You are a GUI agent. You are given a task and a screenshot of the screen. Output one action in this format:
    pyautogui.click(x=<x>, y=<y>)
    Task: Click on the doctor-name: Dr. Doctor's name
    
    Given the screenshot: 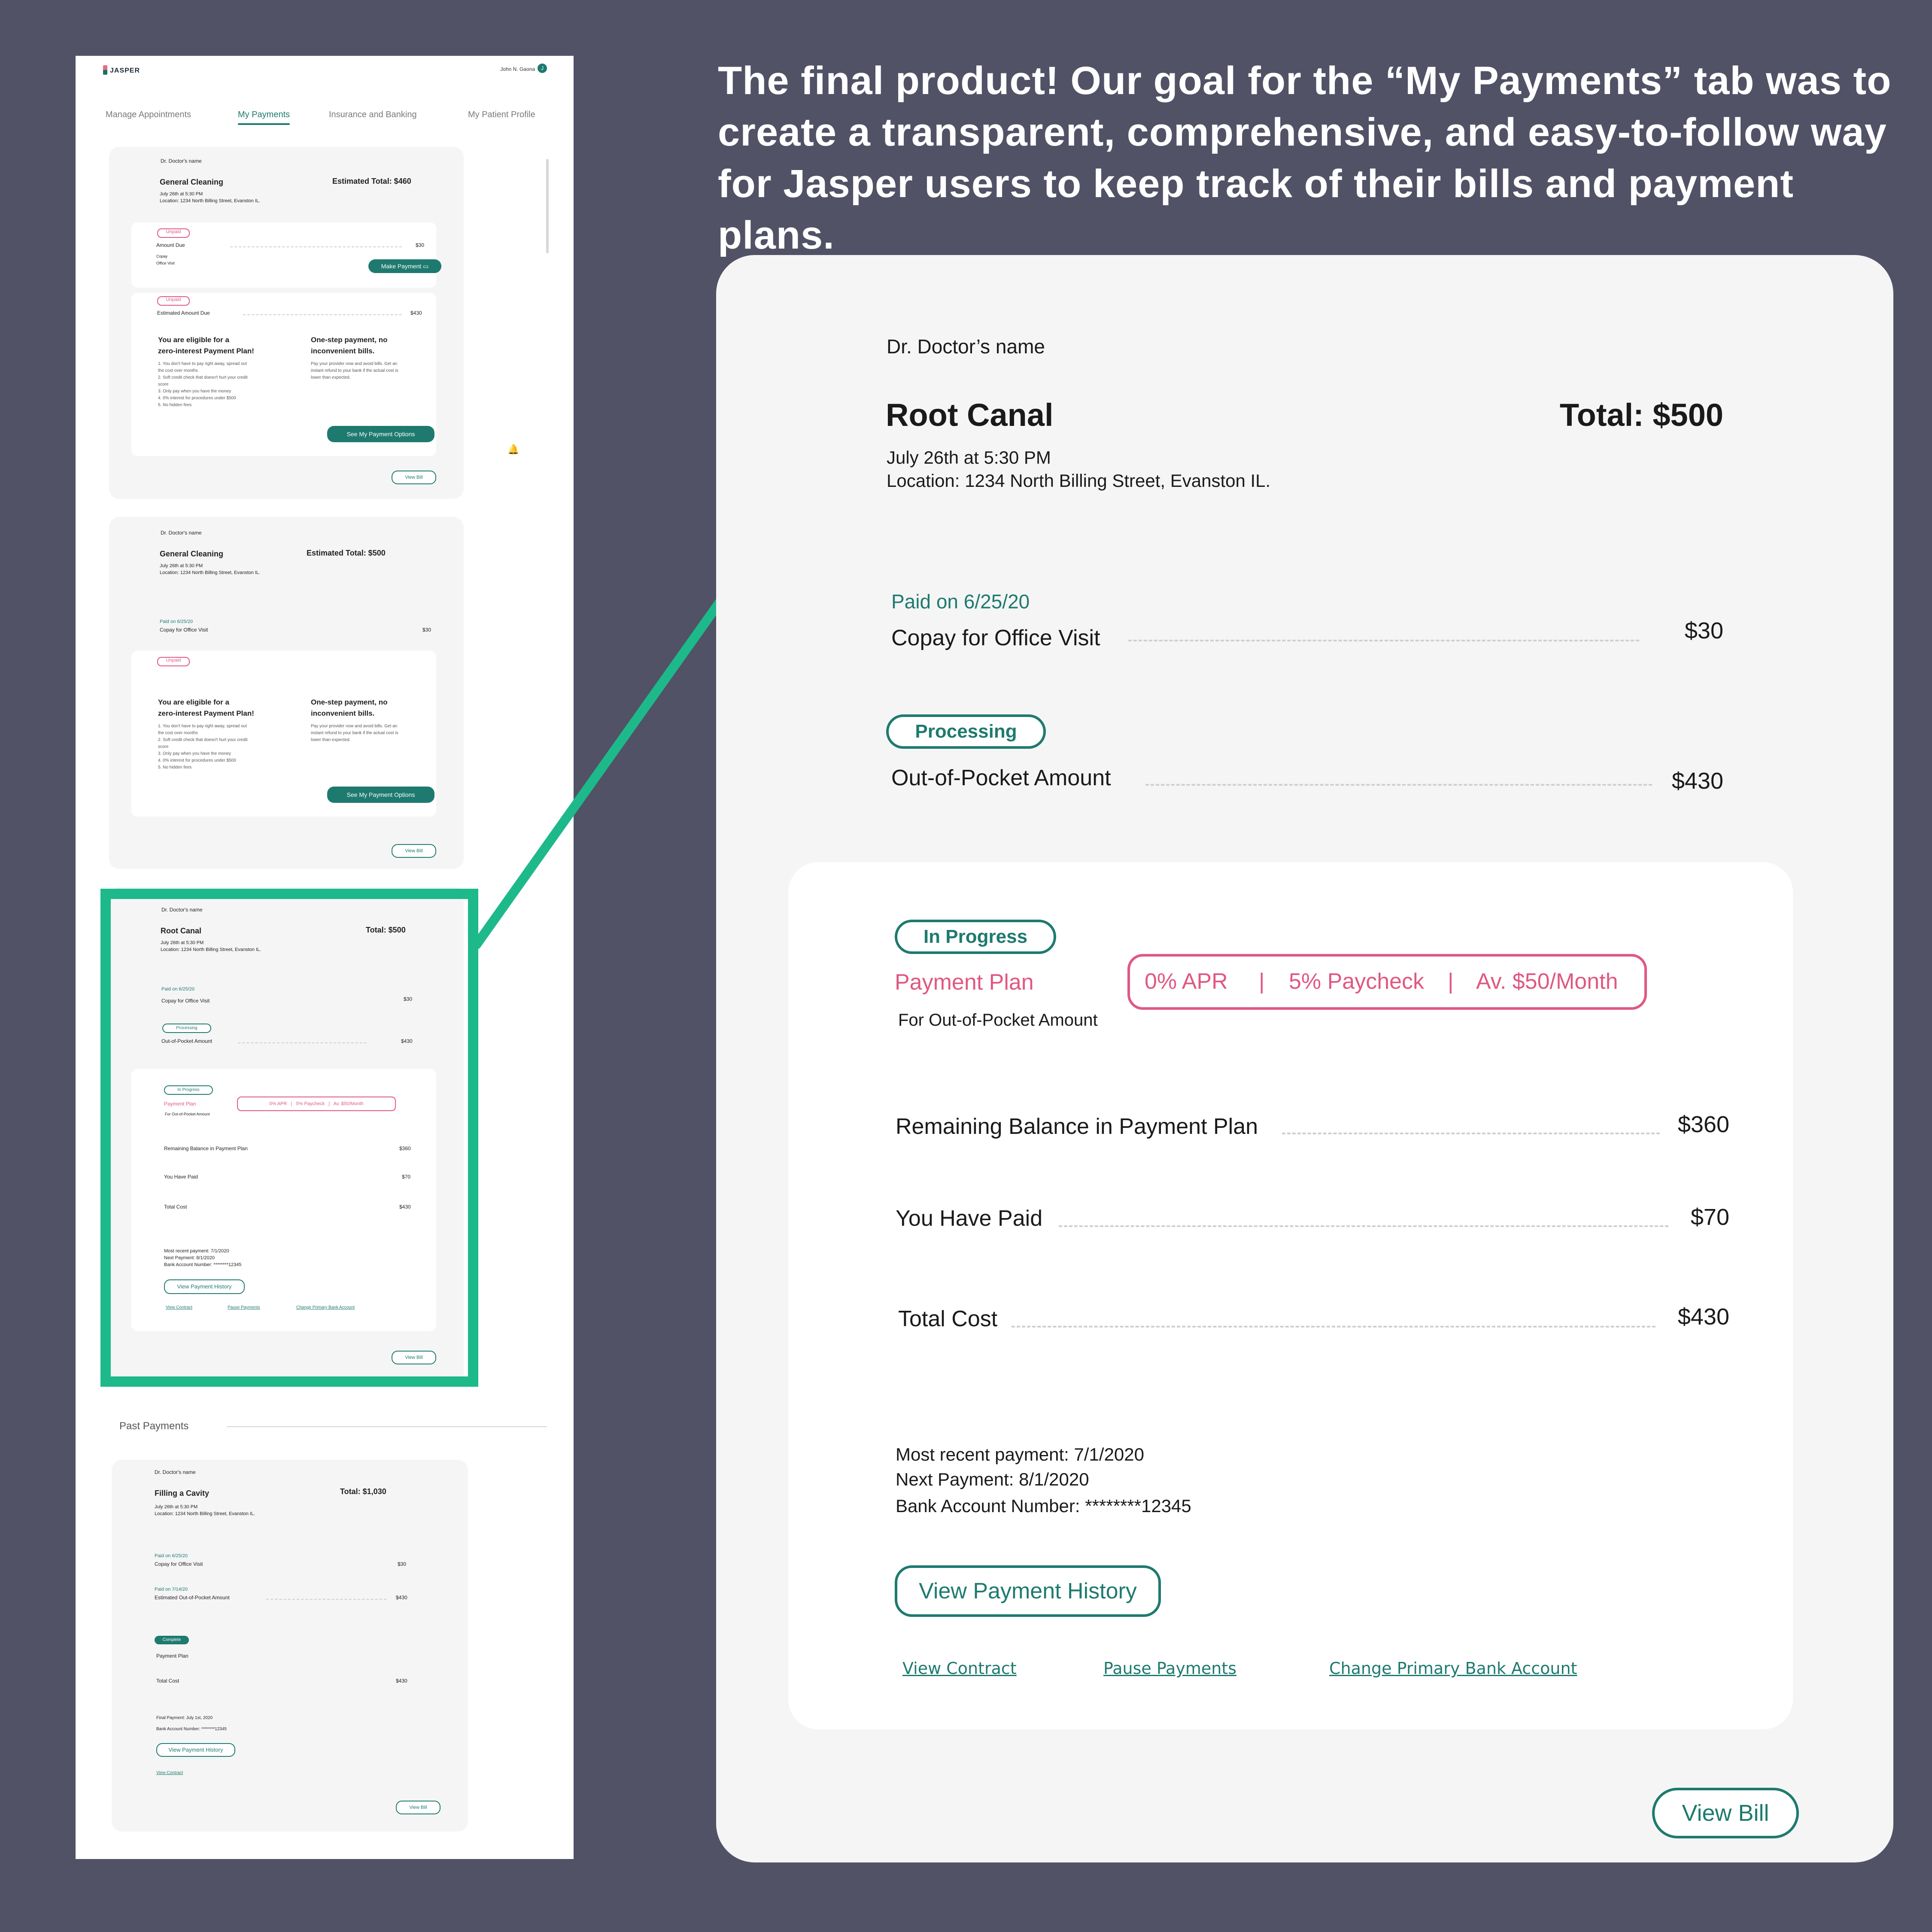 What is the action you would take?
    pyautogui.click(x=181, y=161)
    